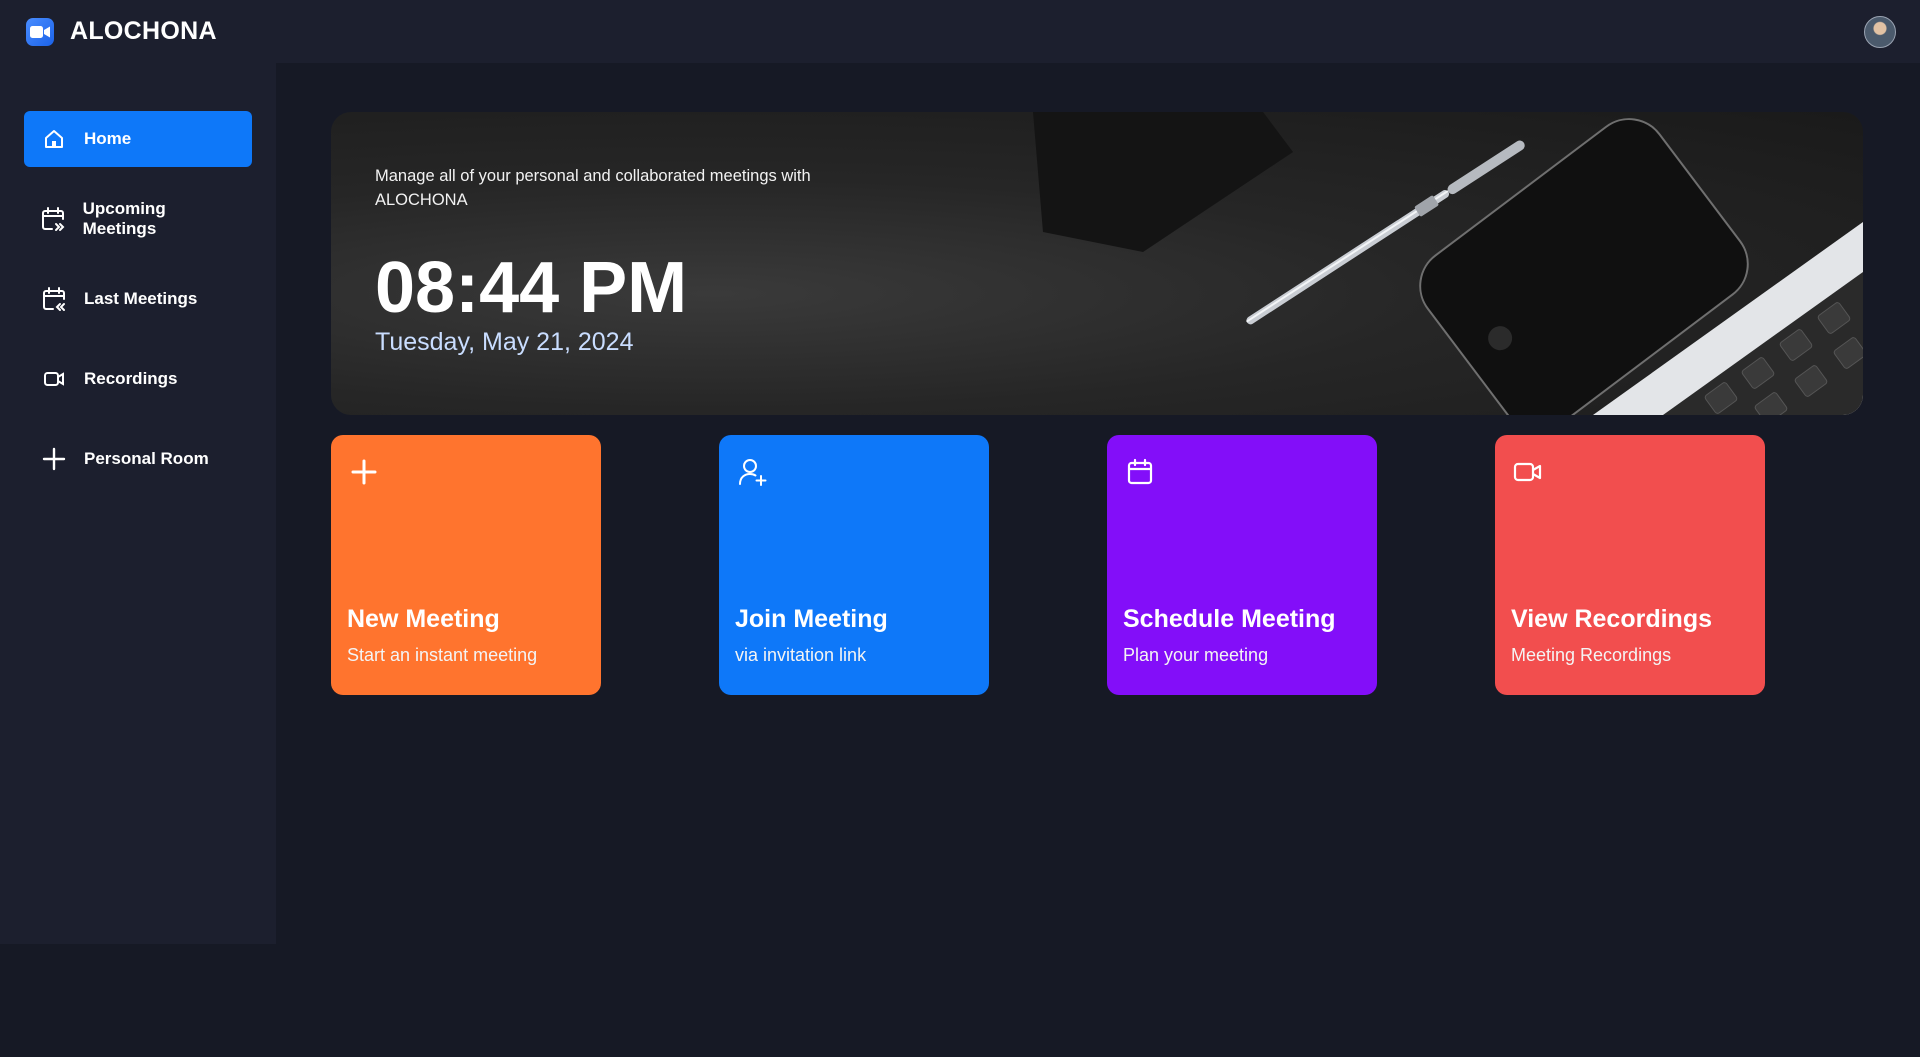 This screenshot has height=1057, width=1920. I want to click on sidebar-item-recordings: Recordings, so click(138, 379).